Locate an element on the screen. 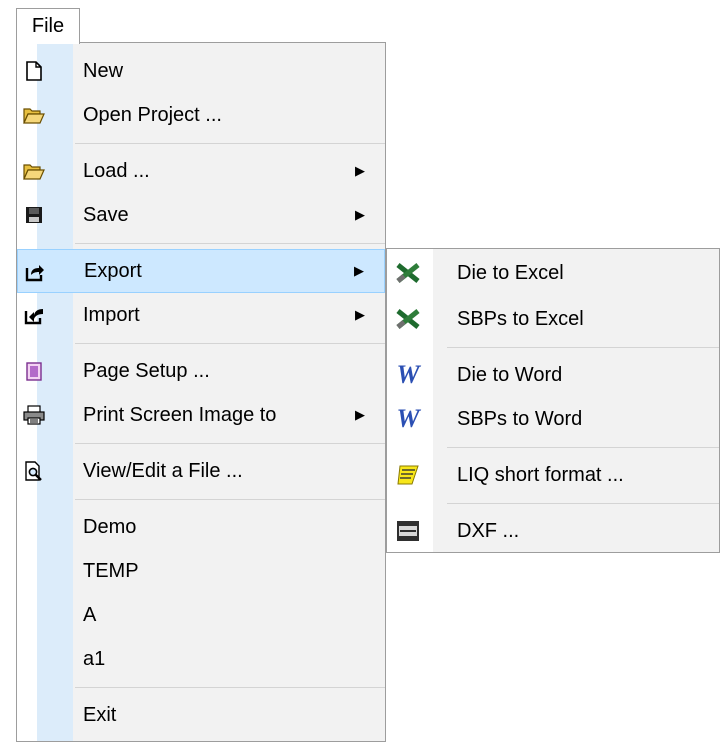 This screenshot has height=742, width=720. import-icon is located at coordinates (34, 315).